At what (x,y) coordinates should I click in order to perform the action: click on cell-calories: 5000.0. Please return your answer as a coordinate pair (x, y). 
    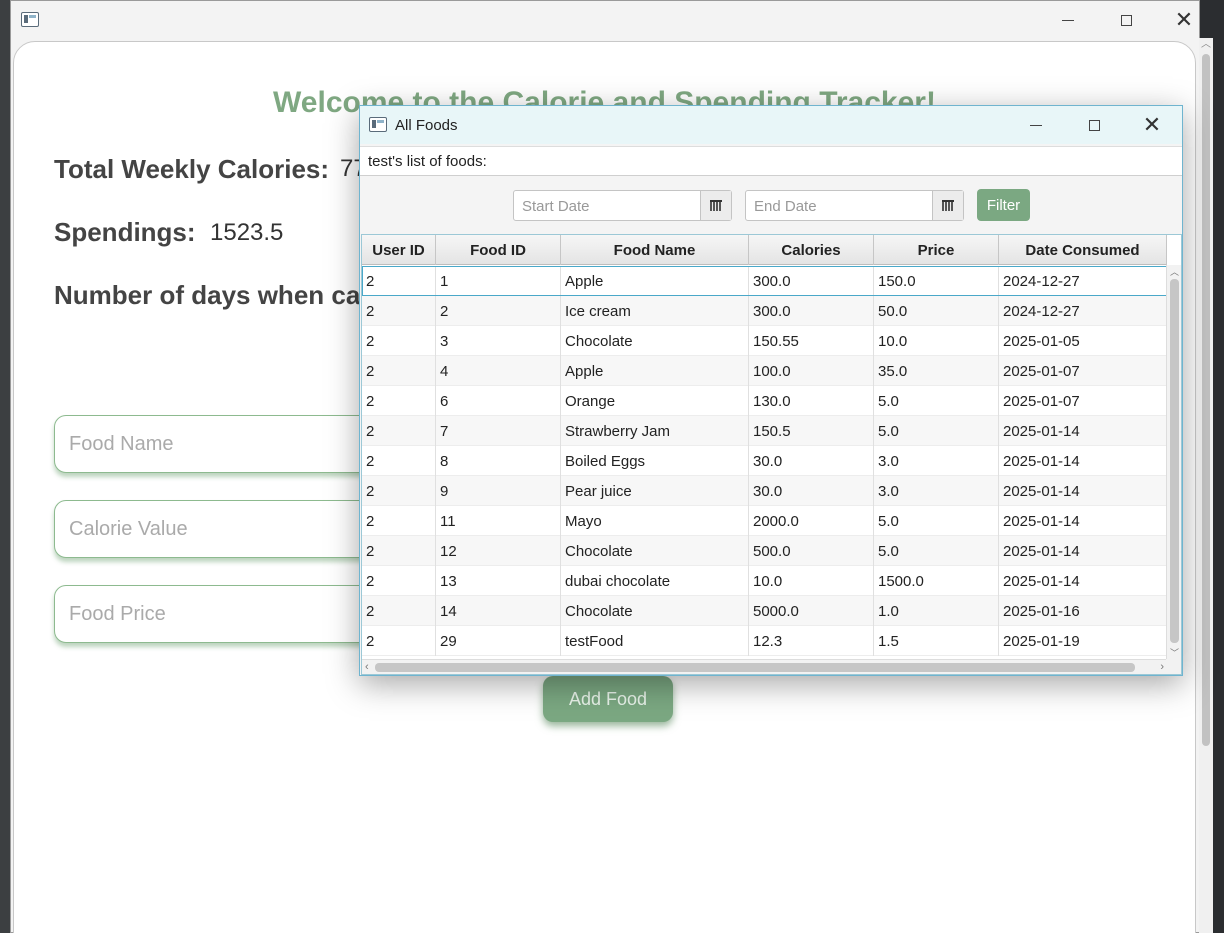
    Looking at the image, I should click on (811, 611).